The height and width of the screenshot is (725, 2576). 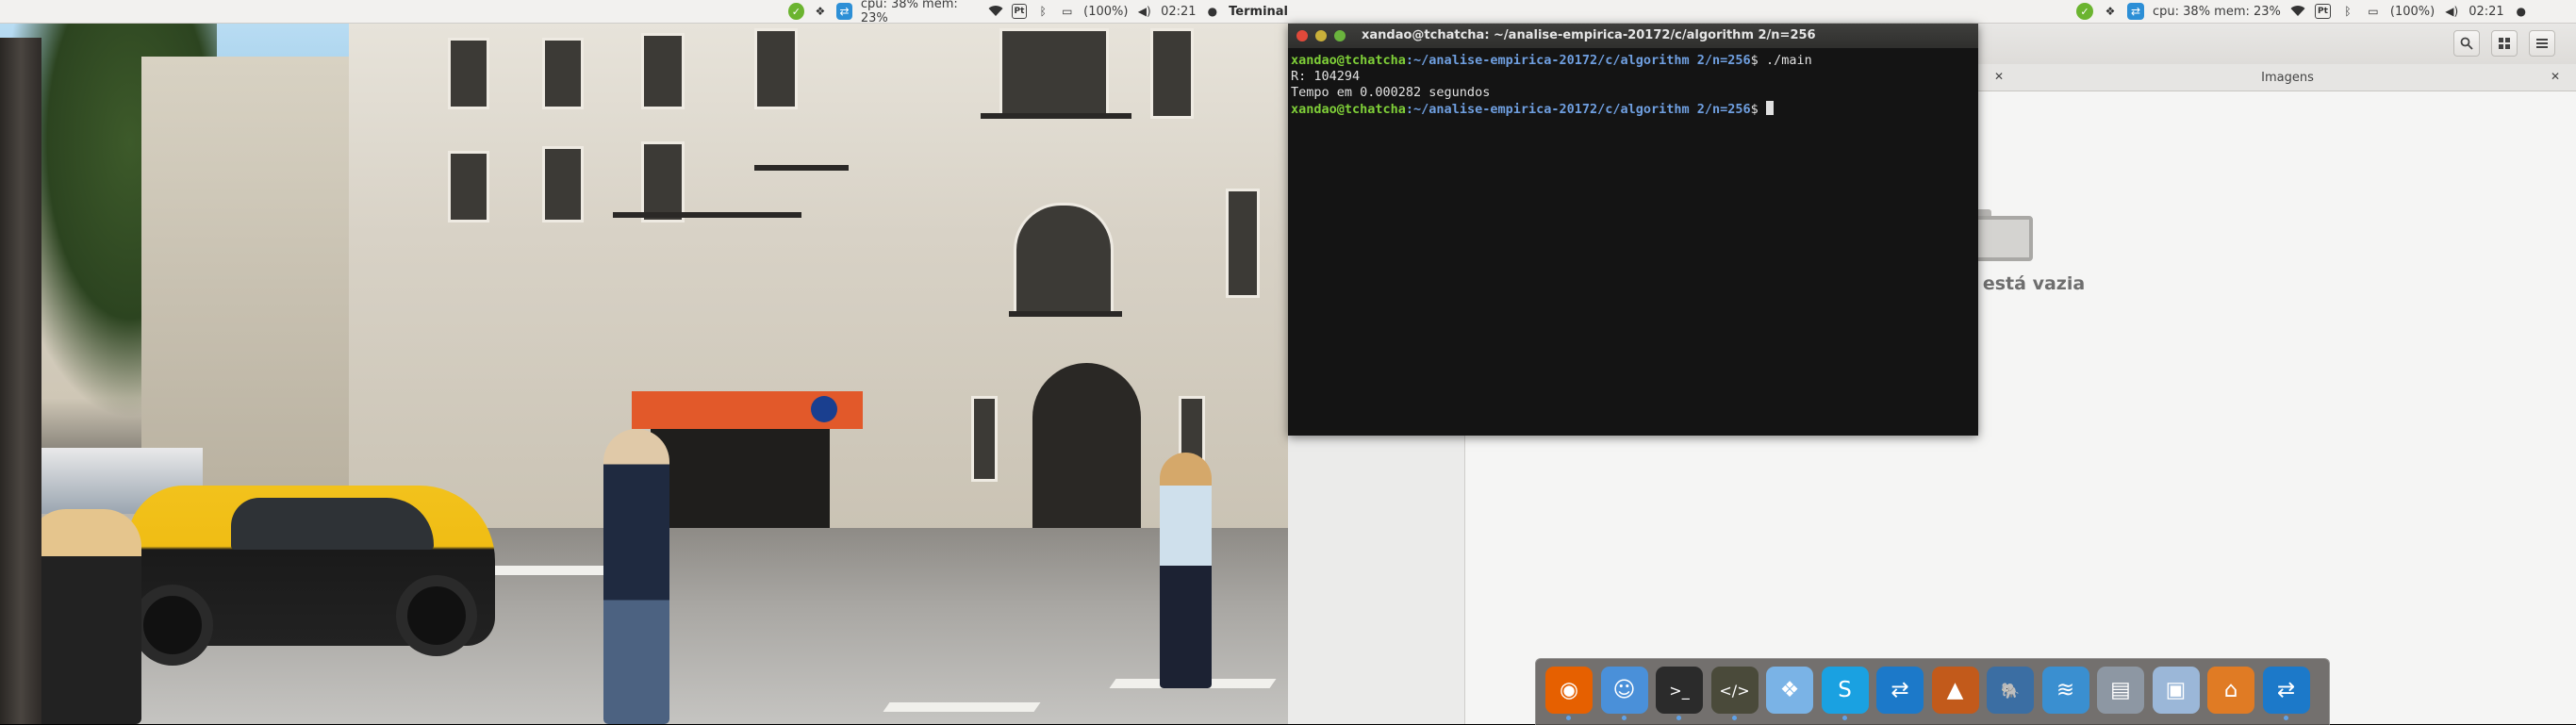 I want to click on view-toggle-button, so click(x=2504, y=43).